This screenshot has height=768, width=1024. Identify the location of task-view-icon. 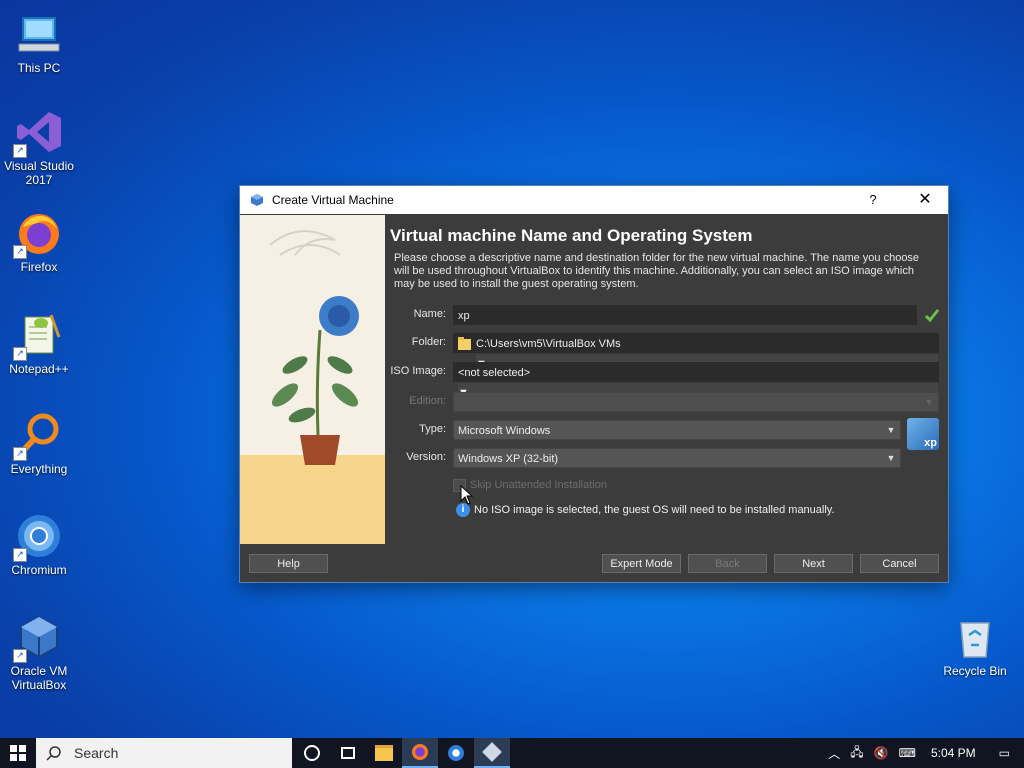
(348, 753).